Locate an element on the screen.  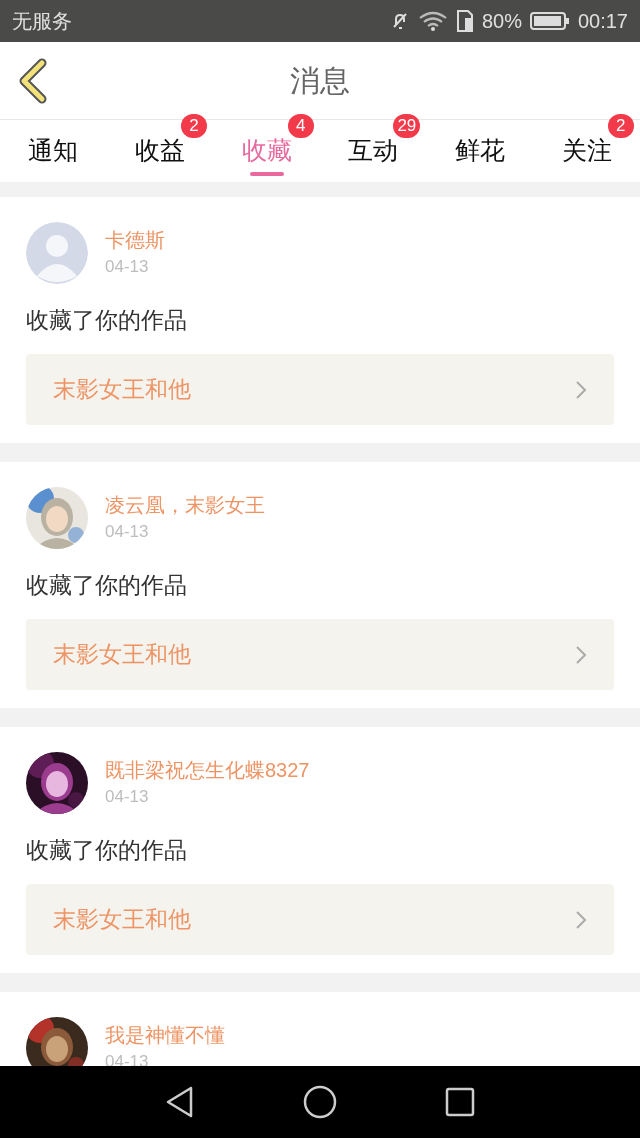
tab: 鲜花 is located at coordinates (480, 151).